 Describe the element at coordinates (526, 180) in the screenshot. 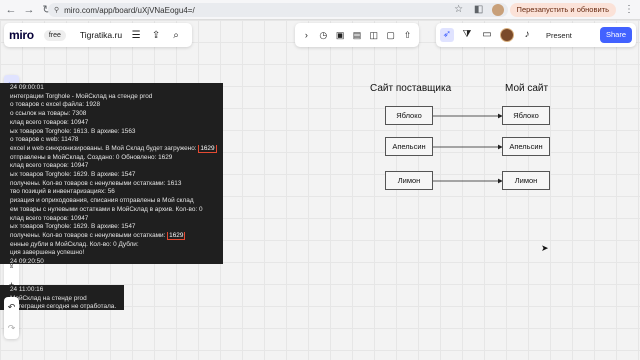

I see `my-site-item-lemon: Лимон` at that location.